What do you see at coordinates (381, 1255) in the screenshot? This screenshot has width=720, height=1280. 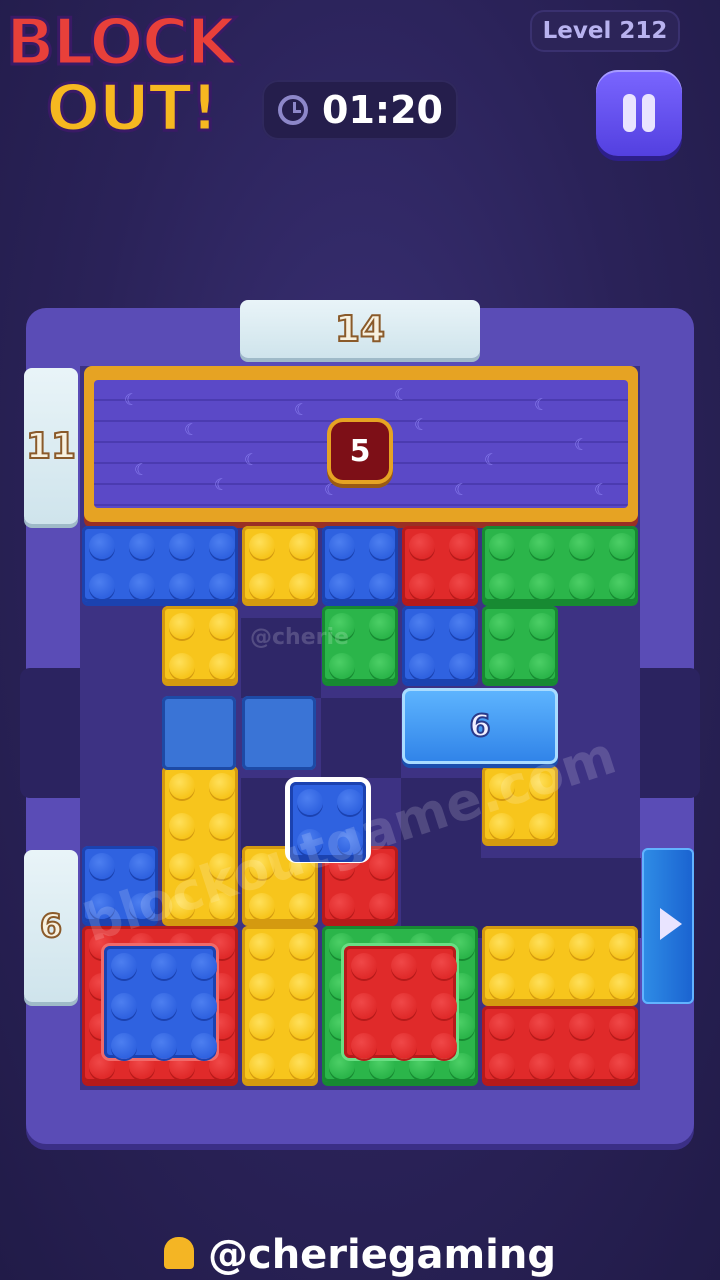 I see `credit-text: @cheriegaming` at bounding box center [381, 1255].